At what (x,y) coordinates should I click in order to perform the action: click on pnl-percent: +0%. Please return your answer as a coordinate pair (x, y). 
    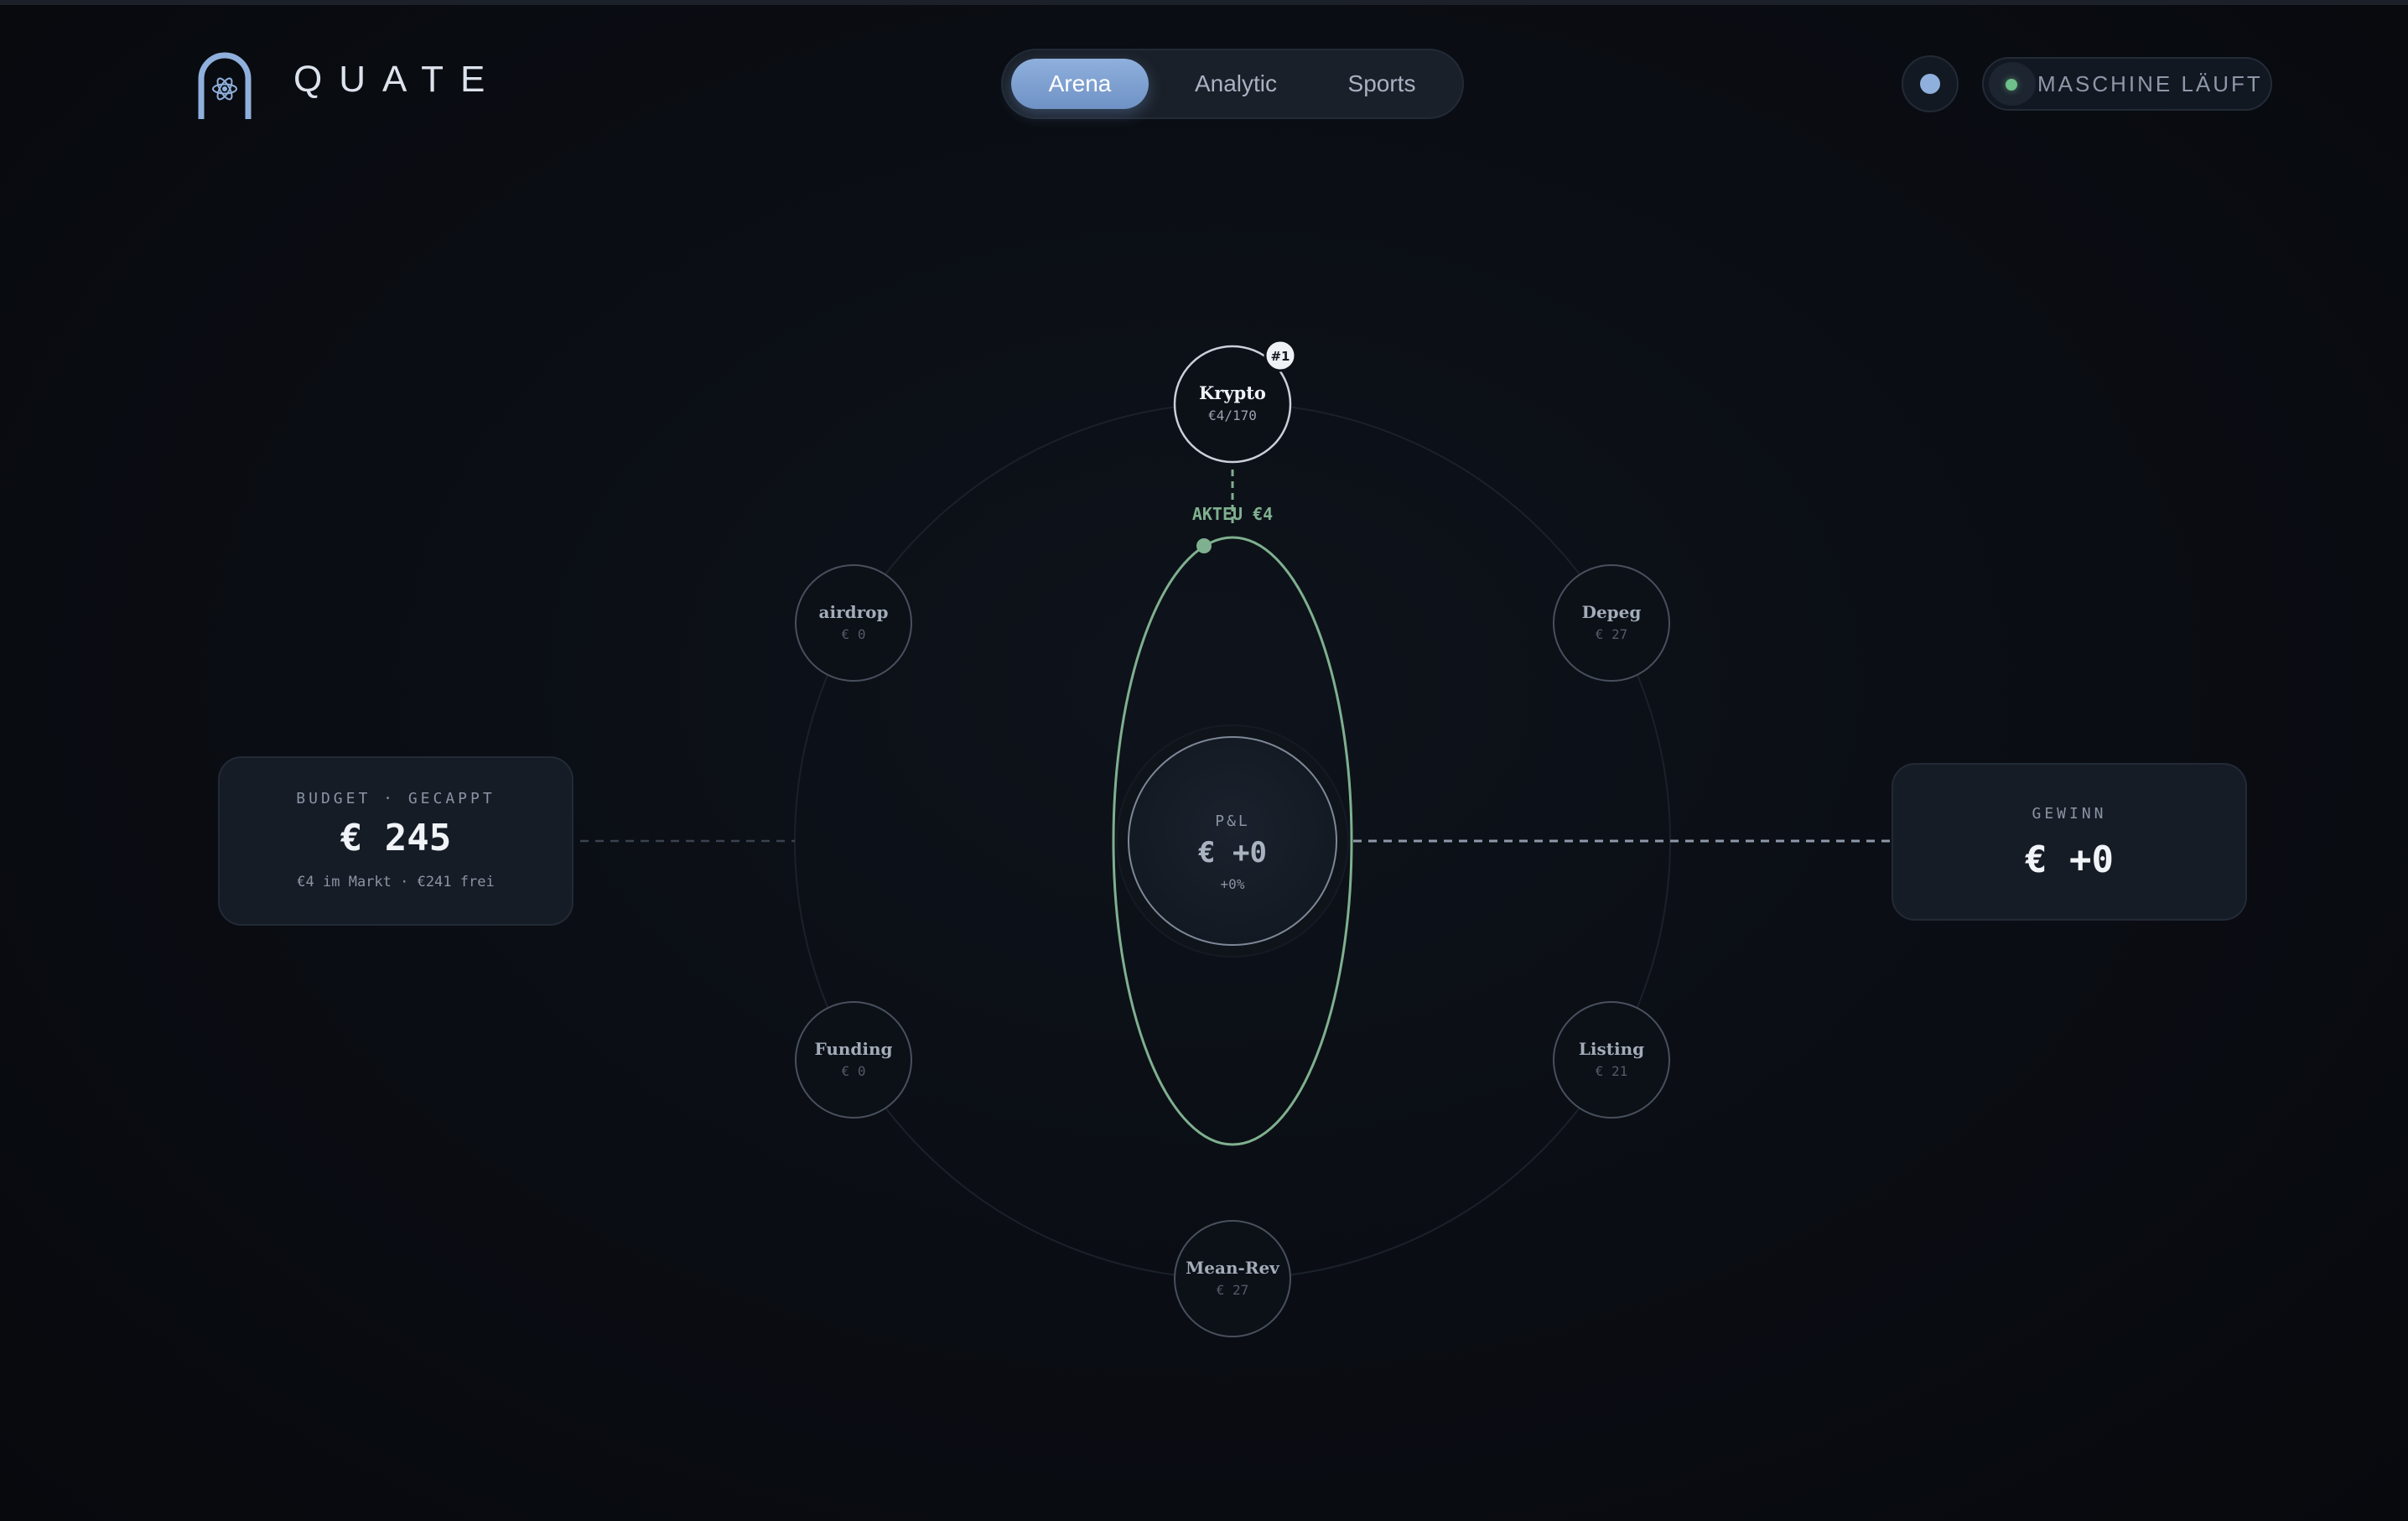
    Looking at the image, I should click on (1233, 884).